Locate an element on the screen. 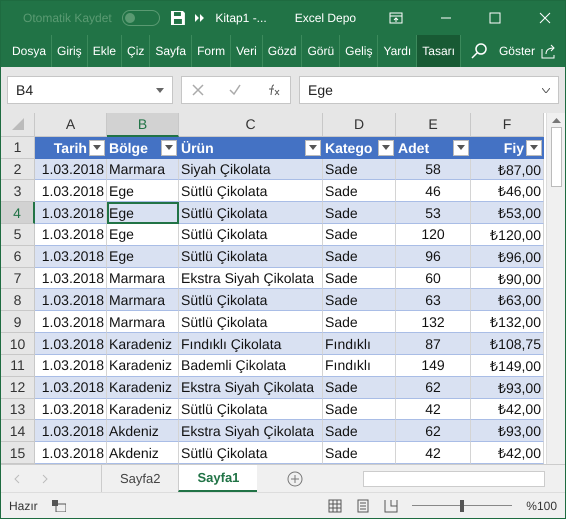  table-cell: 53 is located at coordinates (433, 213).